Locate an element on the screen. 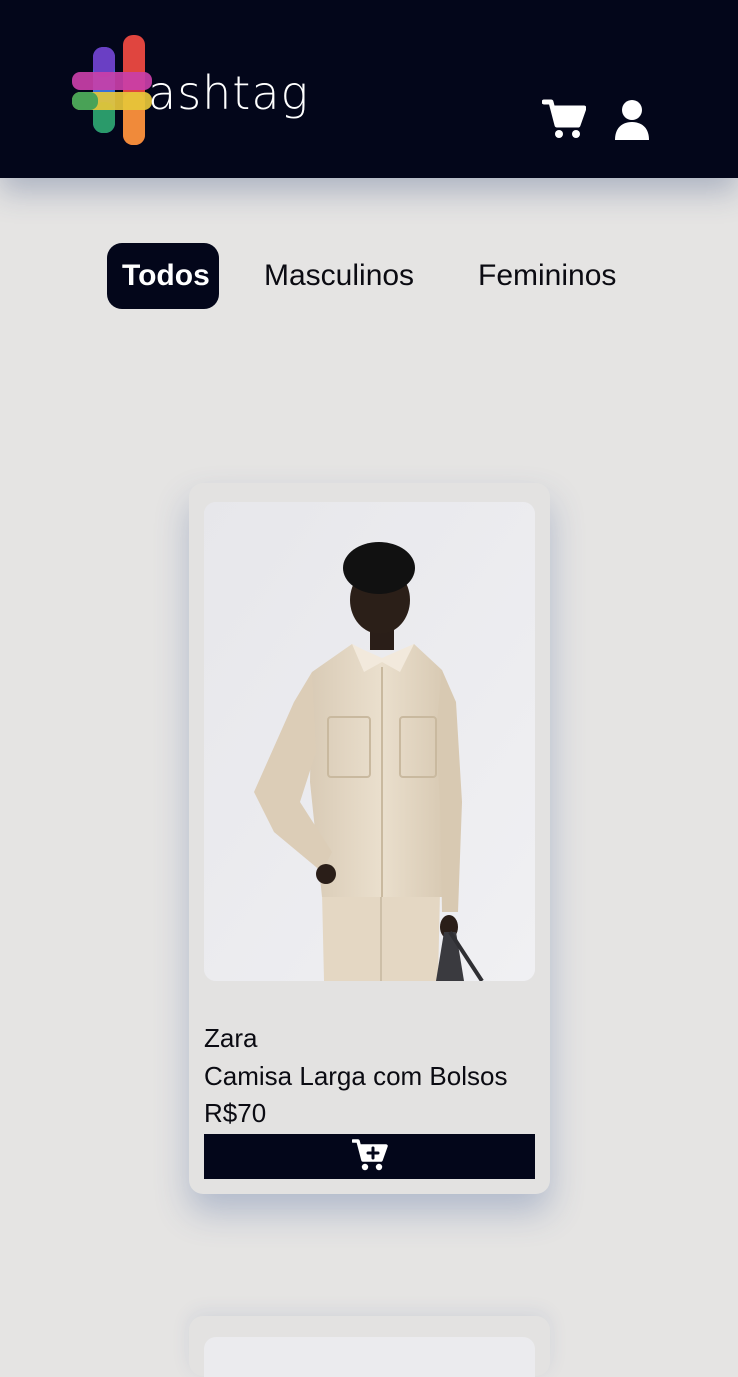 The image size is (738, 1377). category-filters: Todos Masculinos Femininos is located at coordinates (369, 276).